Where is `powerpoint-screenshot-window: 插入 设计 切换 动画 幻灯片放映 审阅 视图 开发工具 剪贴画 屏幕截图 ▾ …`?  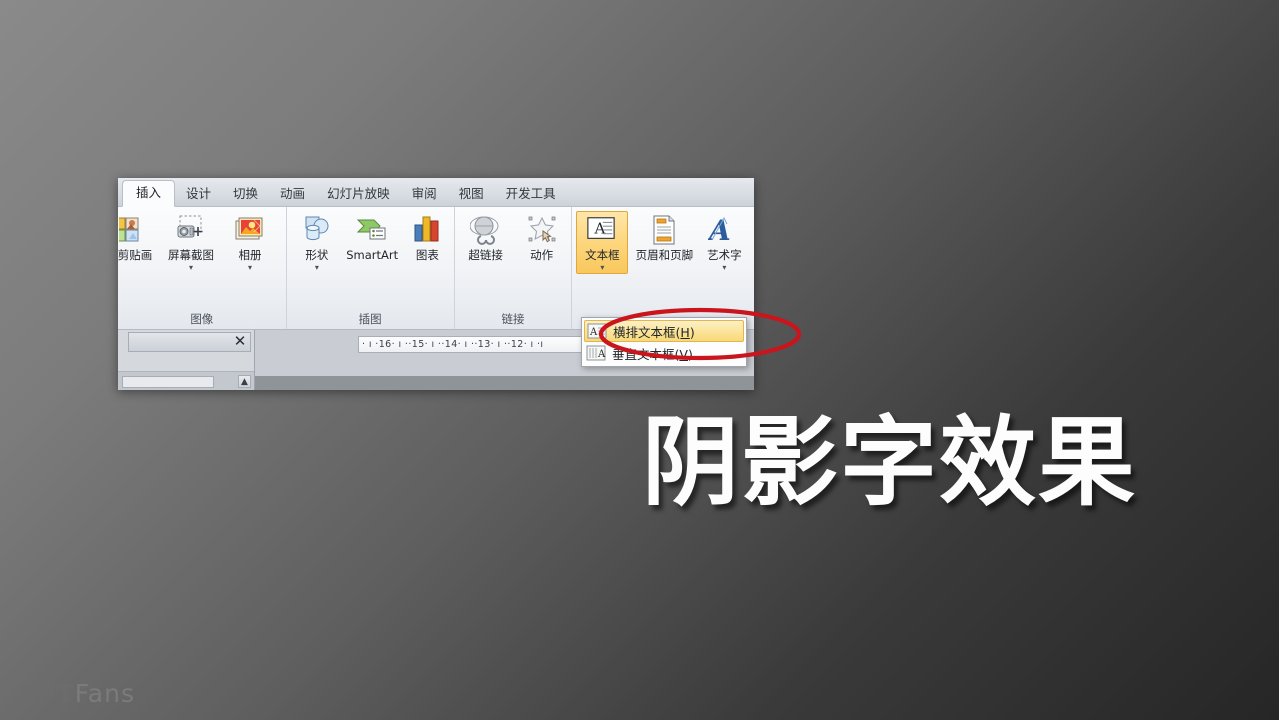 powerpoint-screenshot-window: 插入 设计 切换 动画 幻灯片放映 审阅 视图 开发工具 剪贴画 屏幕截图 ▾ … is located at coordinates (436, 284).